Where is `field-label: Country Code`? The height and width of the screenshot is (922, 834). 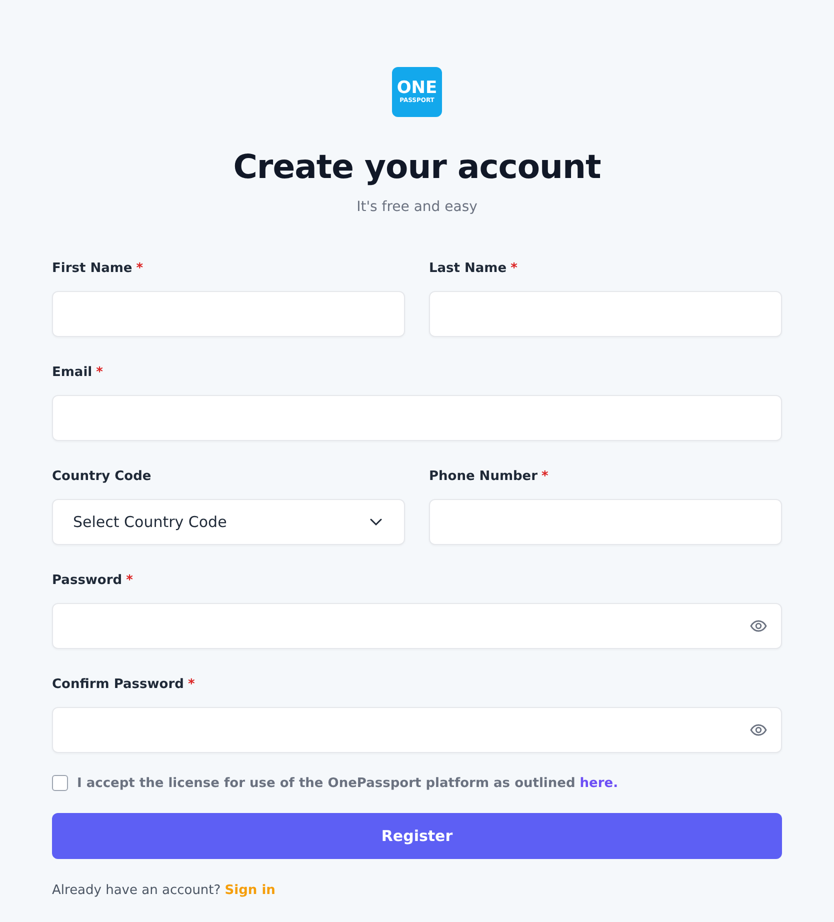 field-label: Country Code is located at coordinates (102, 477).